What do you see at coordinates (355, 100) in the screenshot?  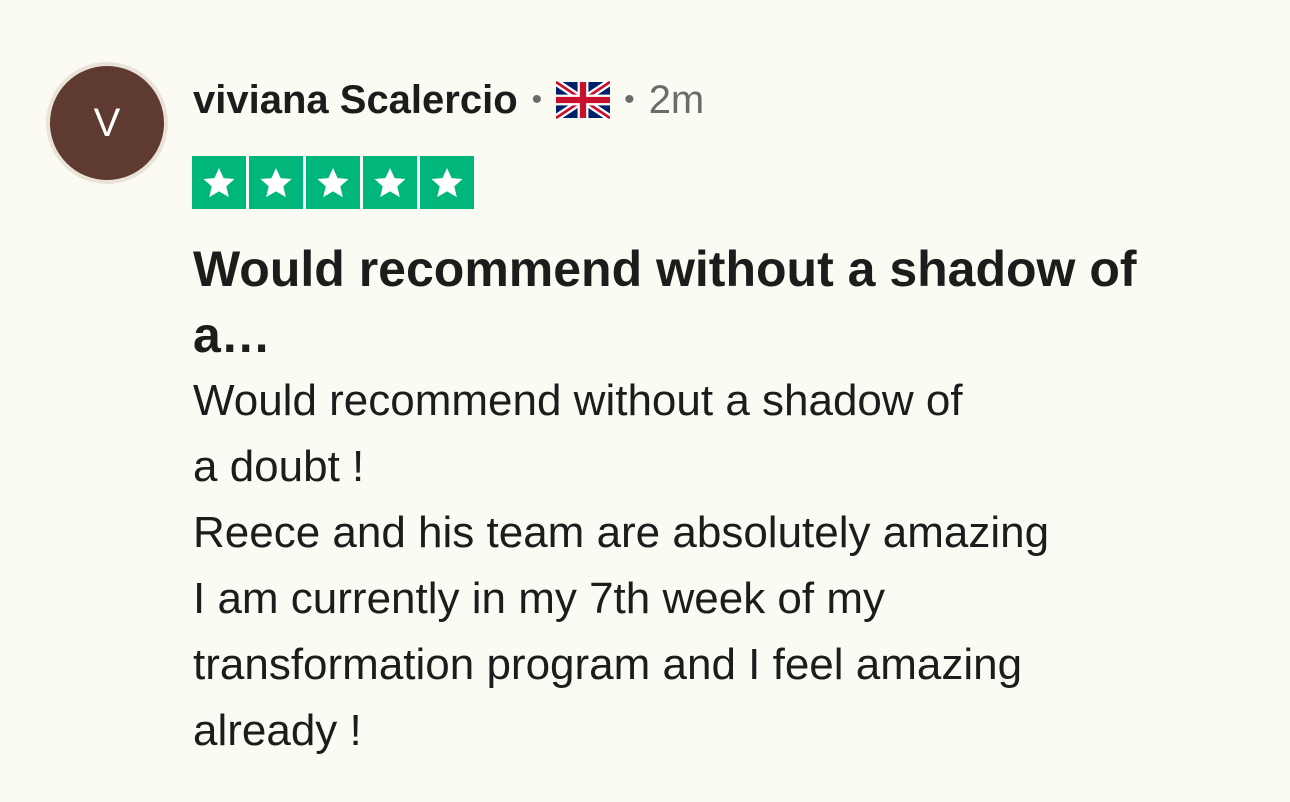 I see `reviewer-name: viviana Scalercio` at bounding box center [355, 100].